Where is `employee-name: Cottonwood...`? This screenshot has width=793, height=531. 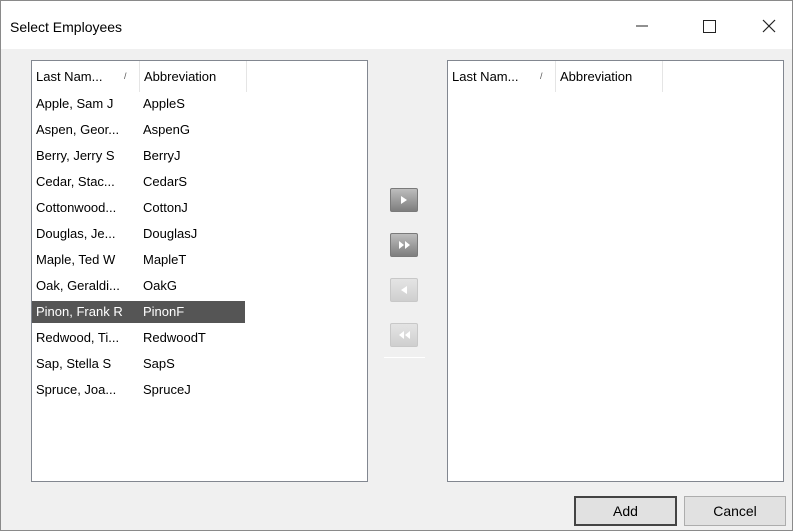 employee-name: Cottonwood... is located at coordinates (76, 207).